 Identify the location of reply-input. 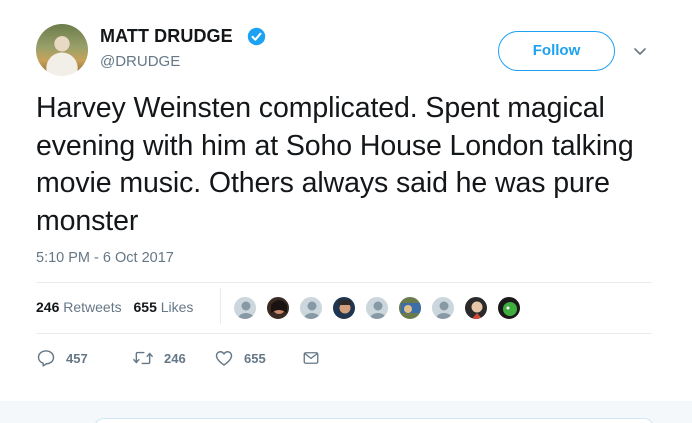
(374, 420).